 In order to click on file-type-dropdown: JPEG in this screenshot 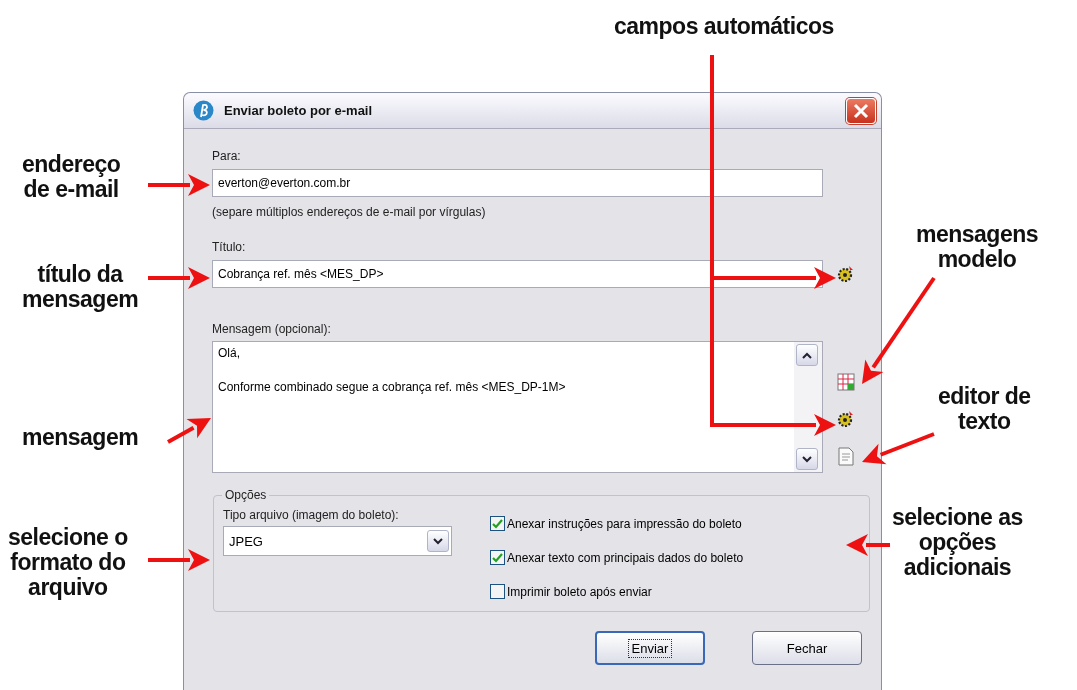, I will do `click(337, 541)`.